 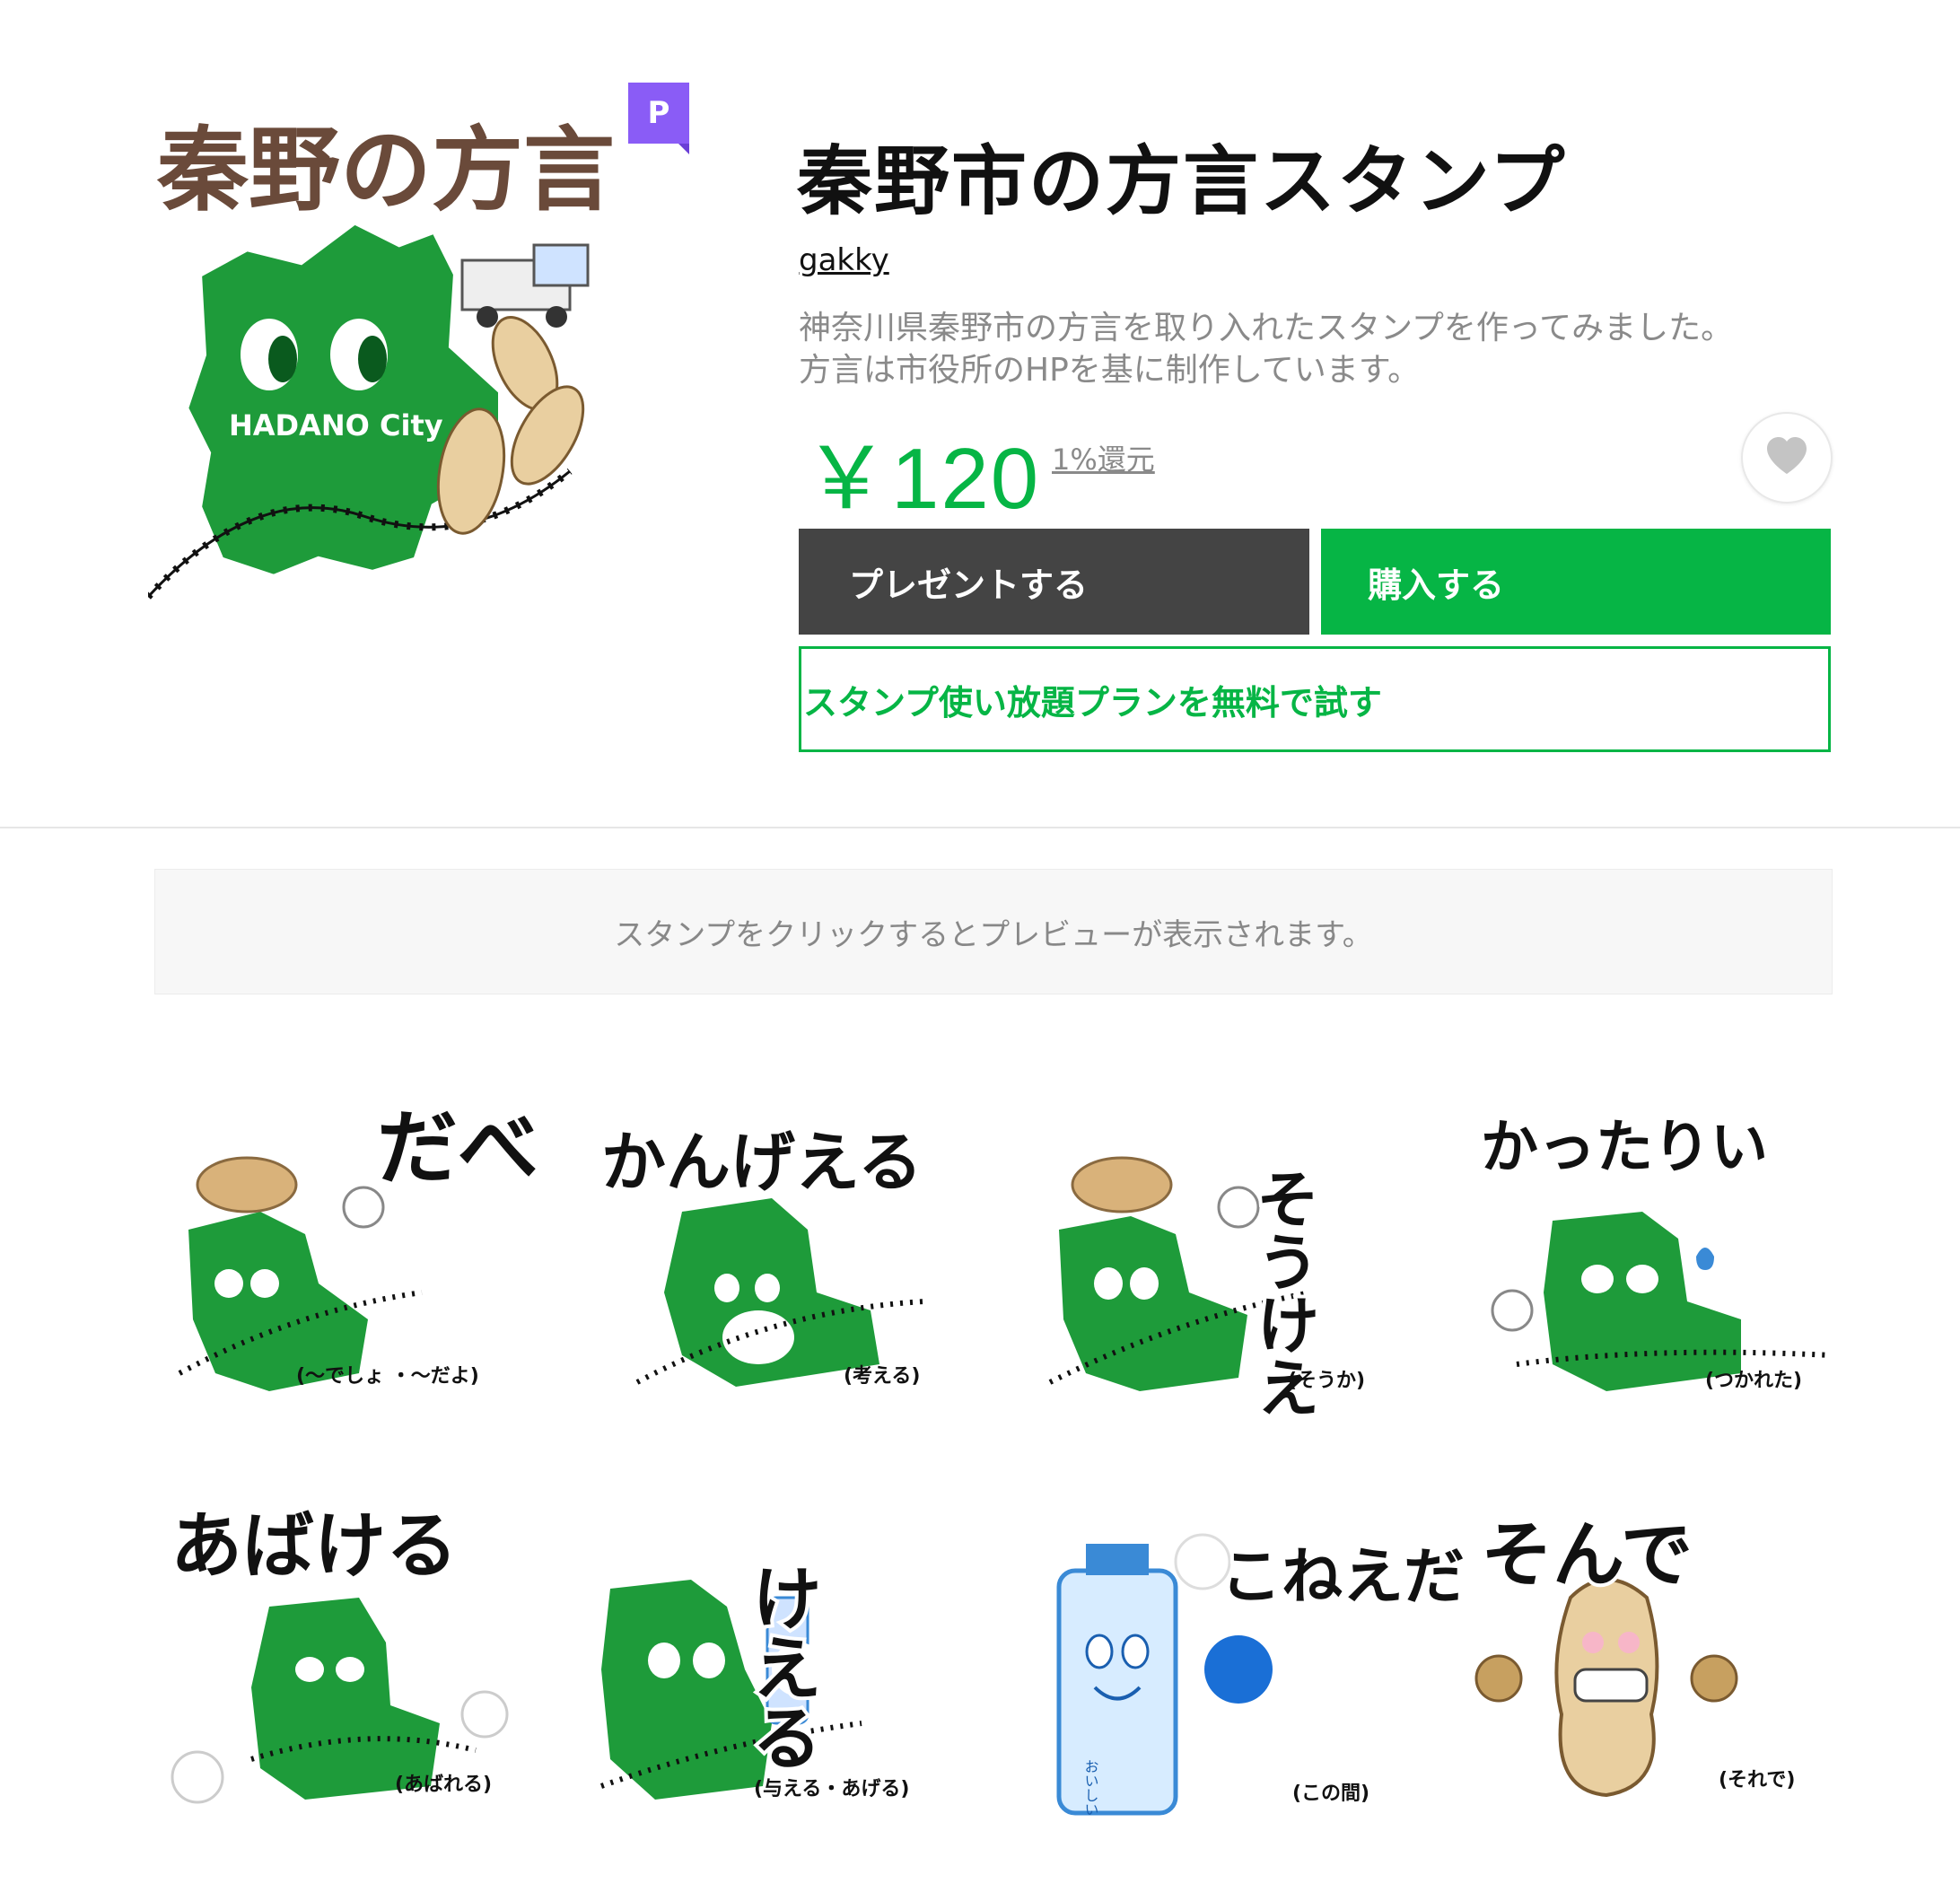 What do you see at coordinates (1754, 1381) in the screenshot?
I see `sticker-4-caption: (つかれた)` at bounding box center [1754, 1381].